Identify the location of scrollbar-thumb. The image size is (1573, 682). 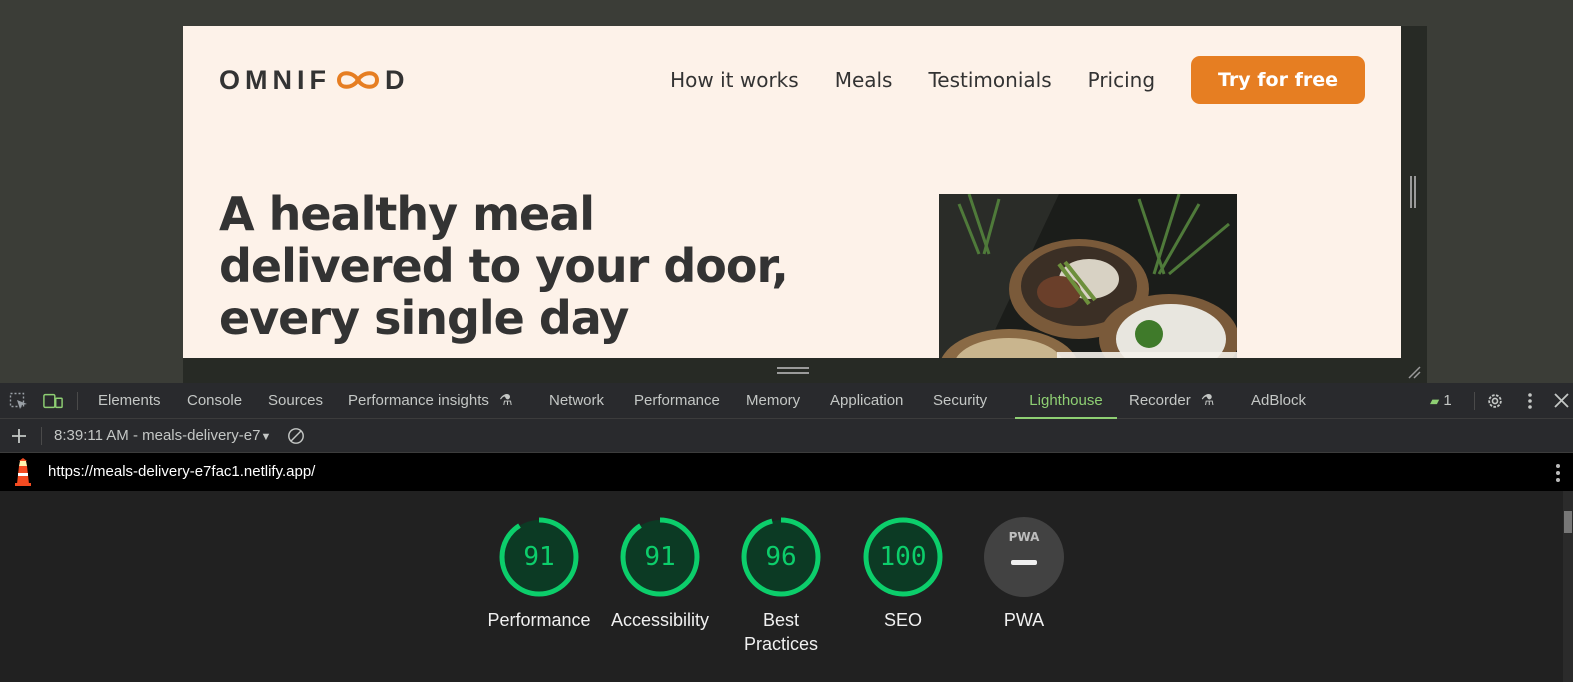
(1568, 522).